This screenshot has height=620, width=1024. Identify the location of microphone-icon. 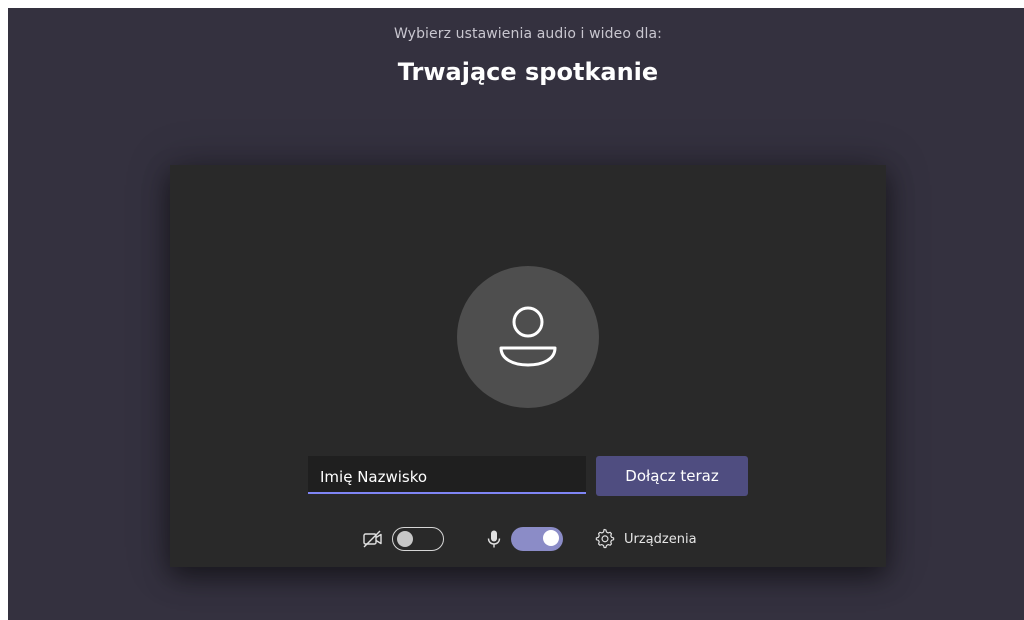
(494, 539).